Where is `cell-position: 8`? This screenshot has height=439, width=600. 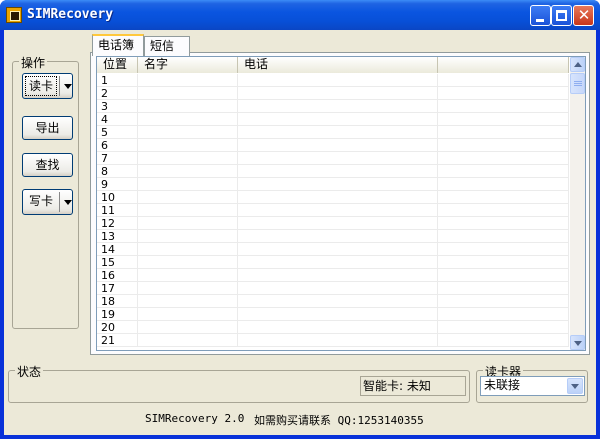
cell-position: 8 is located at coordinates (117, 171).